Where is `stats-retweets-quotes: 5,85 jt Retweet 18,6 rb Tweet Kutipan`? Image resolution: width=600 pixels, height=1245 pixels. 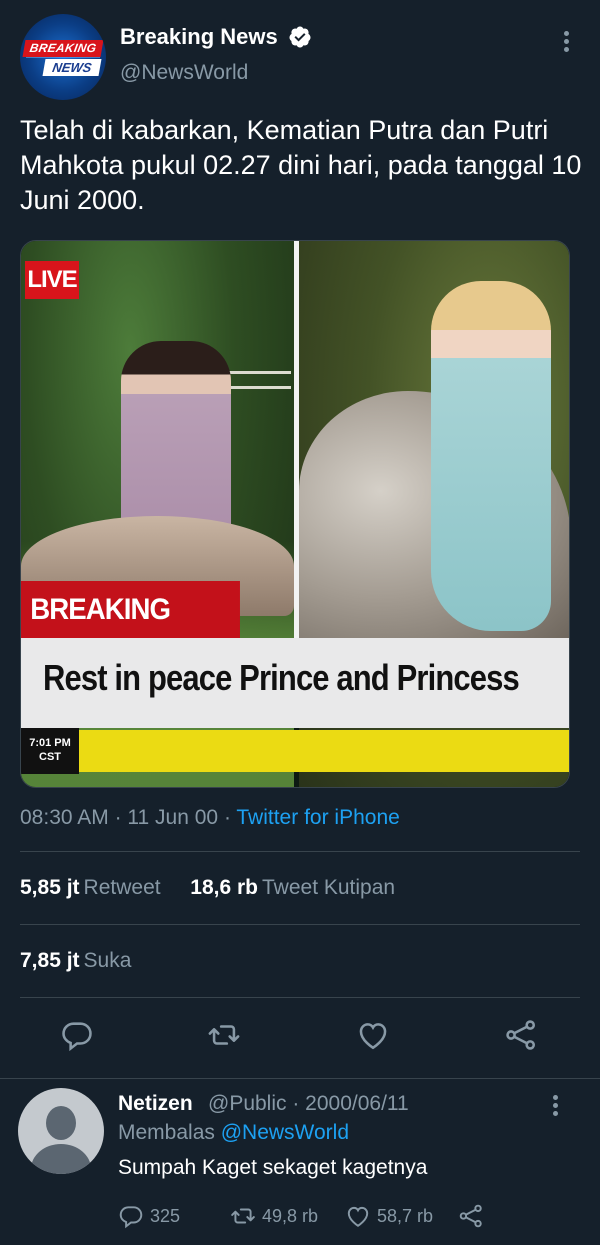 stats-retweets-quotes: 5,85 jt Retweet 18,6 rb Tweet Kutipan is located at coordinates (207, 888).